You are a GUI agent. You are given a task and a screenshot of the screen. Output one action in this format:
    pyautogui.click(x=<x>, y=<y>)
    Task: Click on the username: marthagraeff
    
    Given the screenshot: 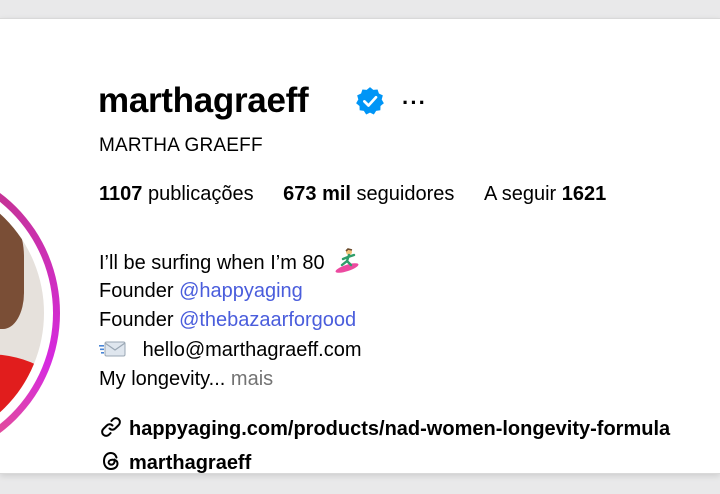 What is the action you would take?
    pyautogui.click(x=203, y=100)
    